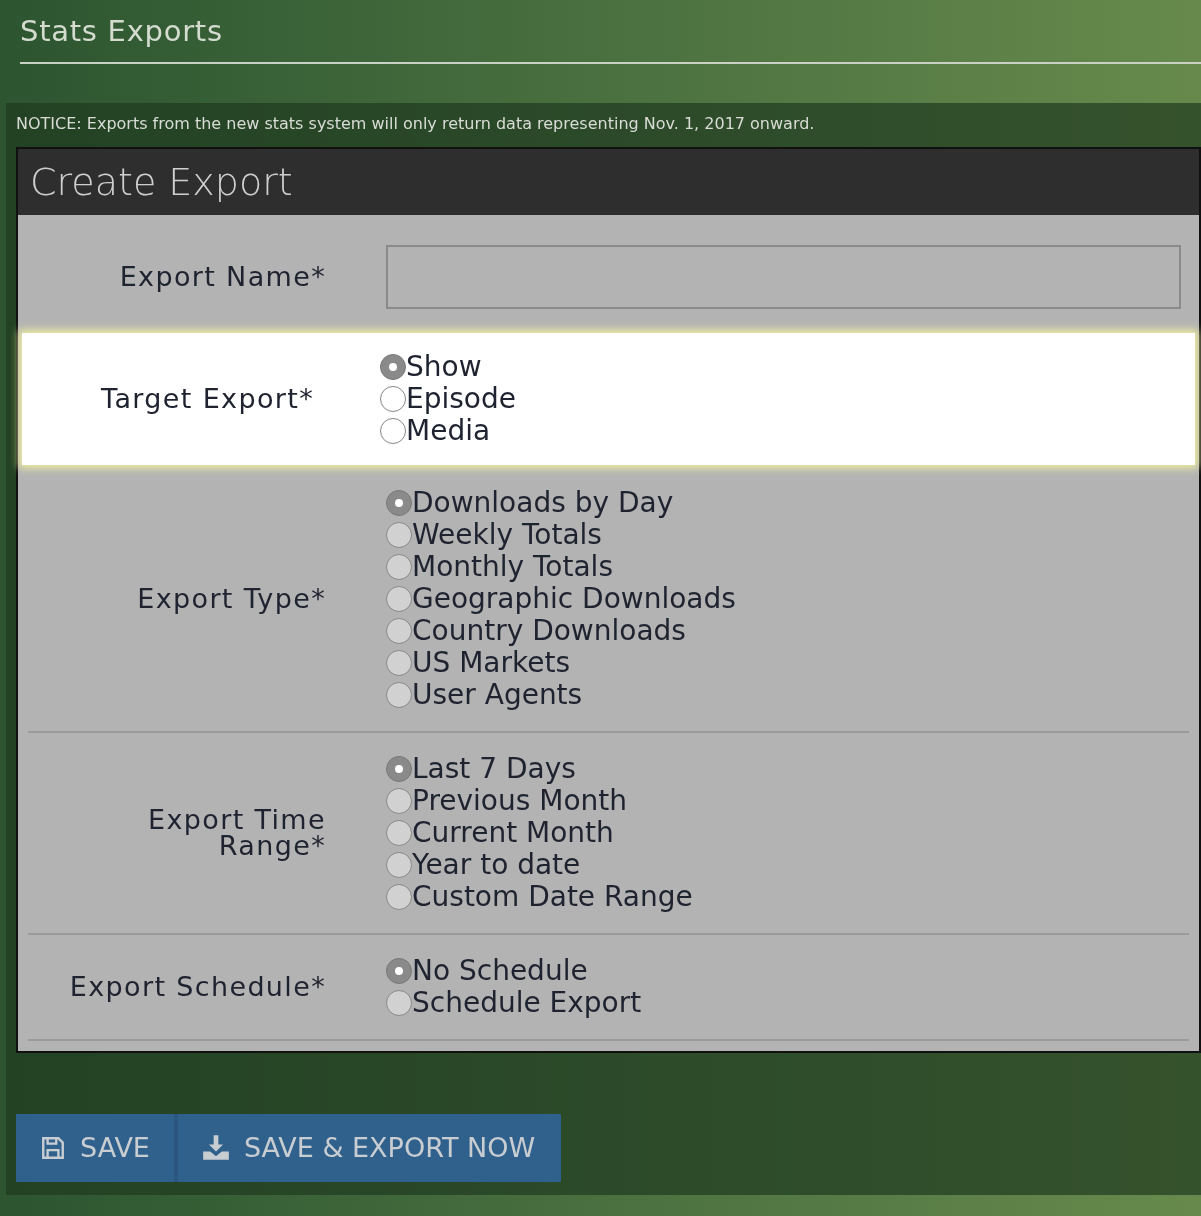 The width and height of the screenshot is (1201, 1216). What do you see at coordinates (222, 277) in the screenshot?
I see `field-label: Export Name*` at bounding box center [222, 277].